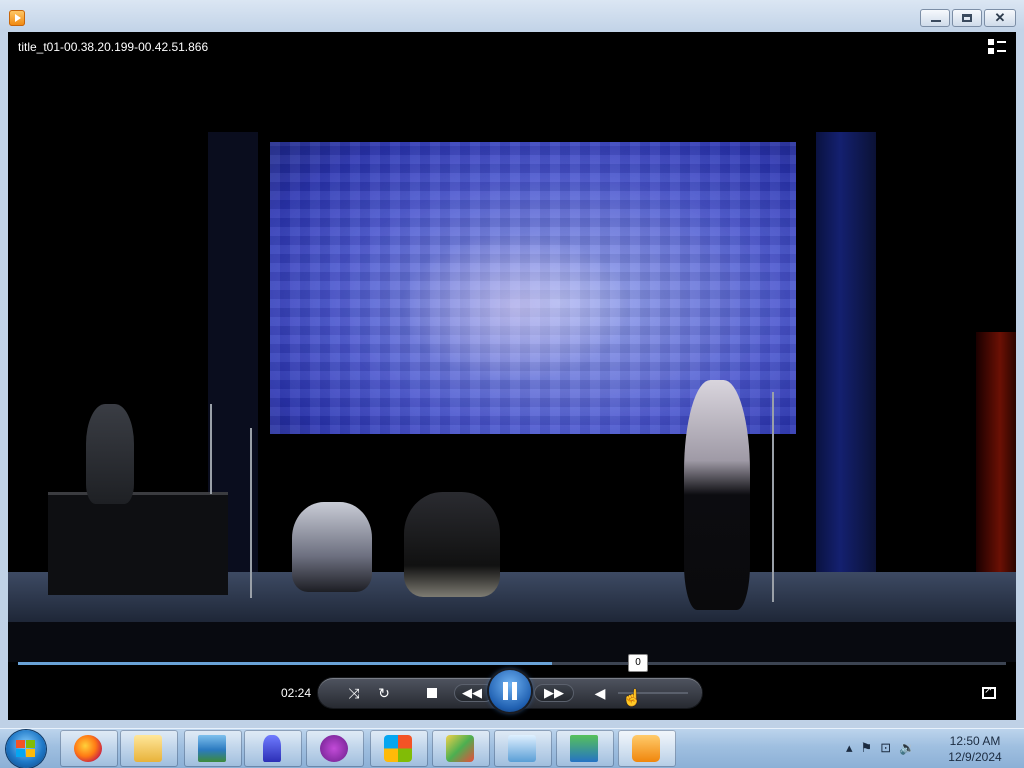 The image size is (1024, 768). I want to click on switch-to-library-button, so click(997, 47).